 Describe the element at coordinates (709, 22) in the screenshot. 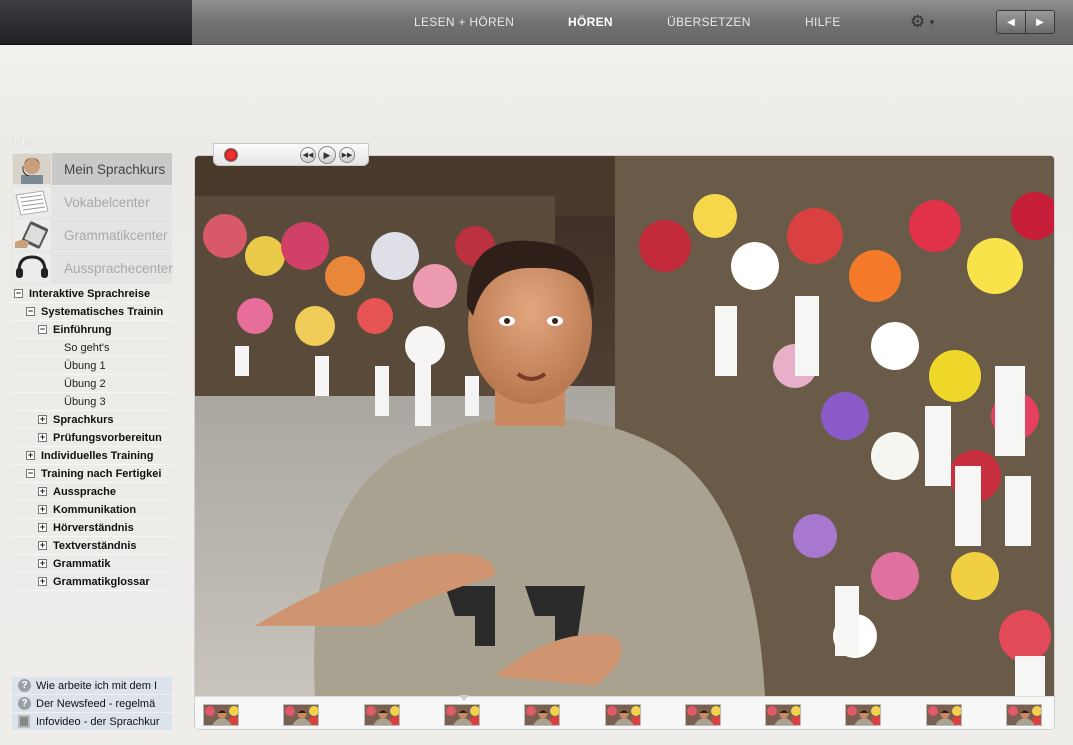

I see `nav-uebersetzen: ÜBERSETZEN` at that location.